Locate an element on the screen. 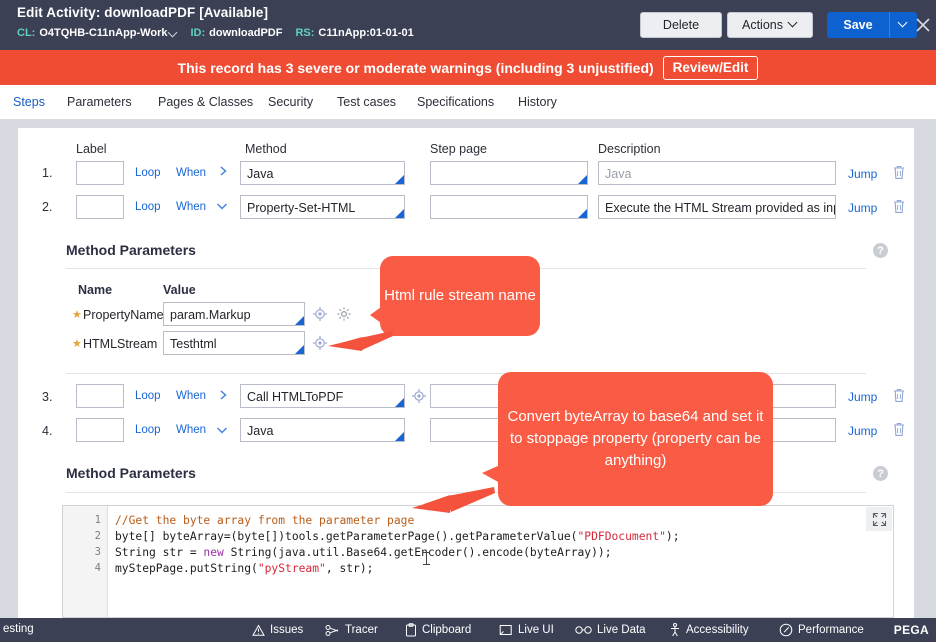 The image size is (936, 642). line-number: 1 is located at coordinates (97, 520).